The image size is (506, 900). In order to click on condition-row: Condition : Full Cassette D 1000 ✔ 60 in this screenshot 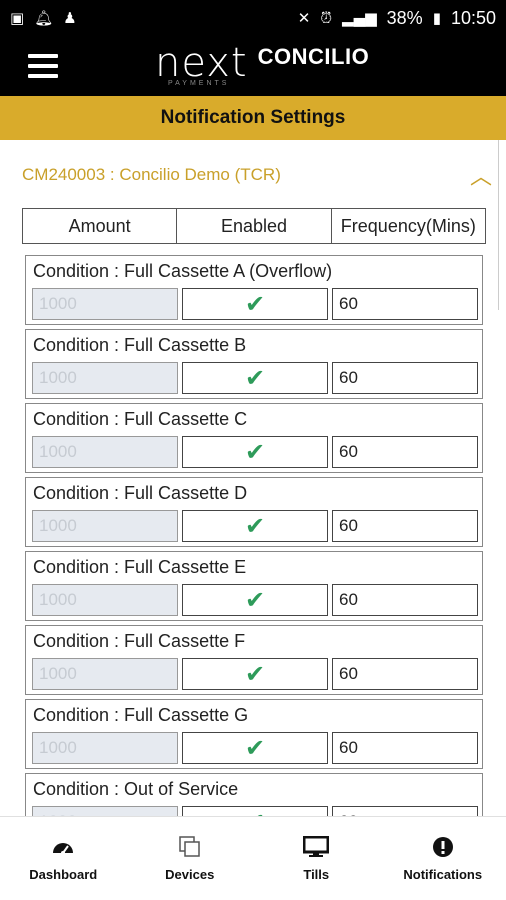, I will do `click(254, 512)`.